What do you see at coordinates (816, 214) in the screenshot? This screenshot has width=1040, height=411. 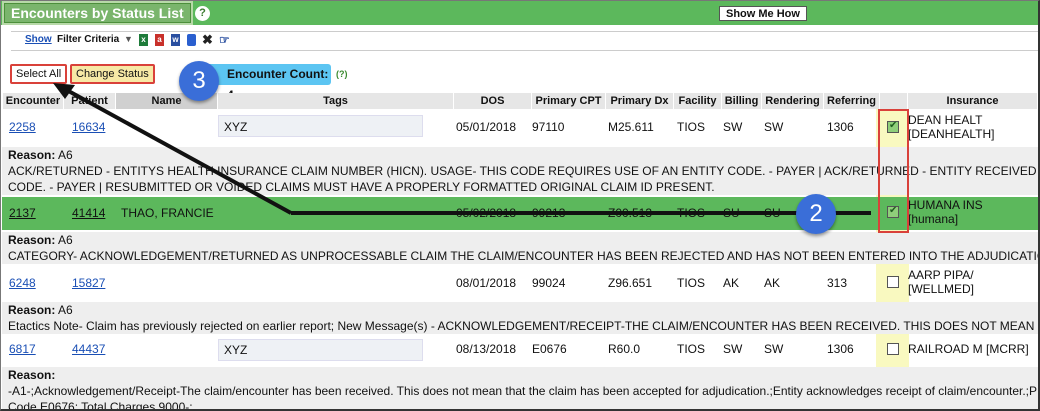 I see `callout-badge: 2` at bounding box center [816, 214].